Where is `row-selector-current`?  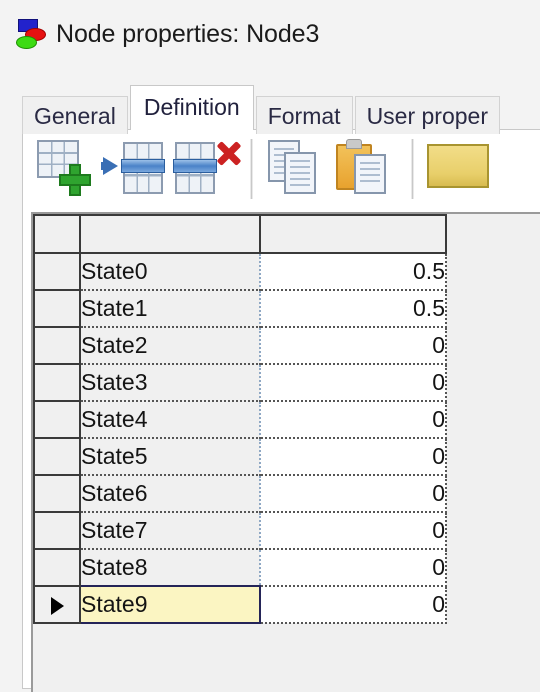 row-selector-current is located at coordinates (57, 605).